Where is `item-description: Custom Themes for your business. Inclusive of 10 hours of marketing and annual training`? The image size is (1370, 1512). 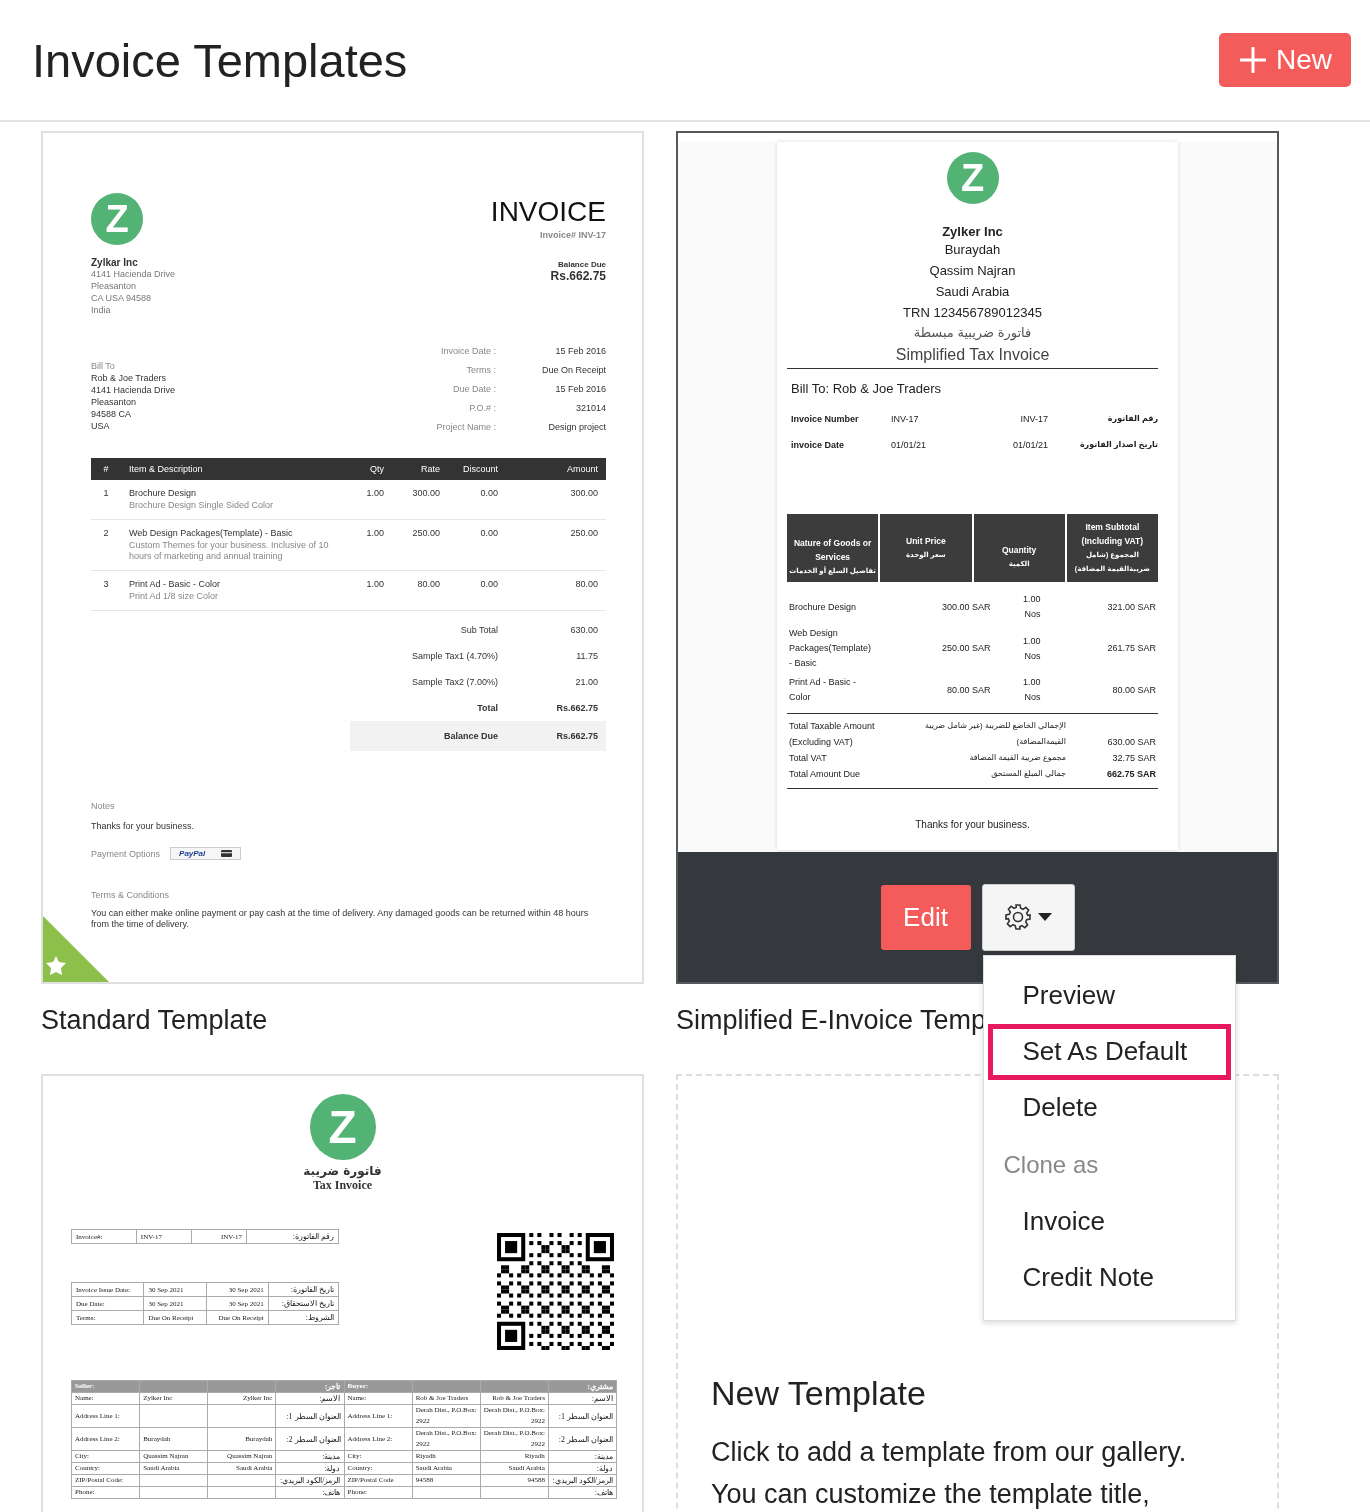
item-description: Custom Themes for your business. Inclusive of 10 hours of marketing and annual training is located at coordinates (229, 551).